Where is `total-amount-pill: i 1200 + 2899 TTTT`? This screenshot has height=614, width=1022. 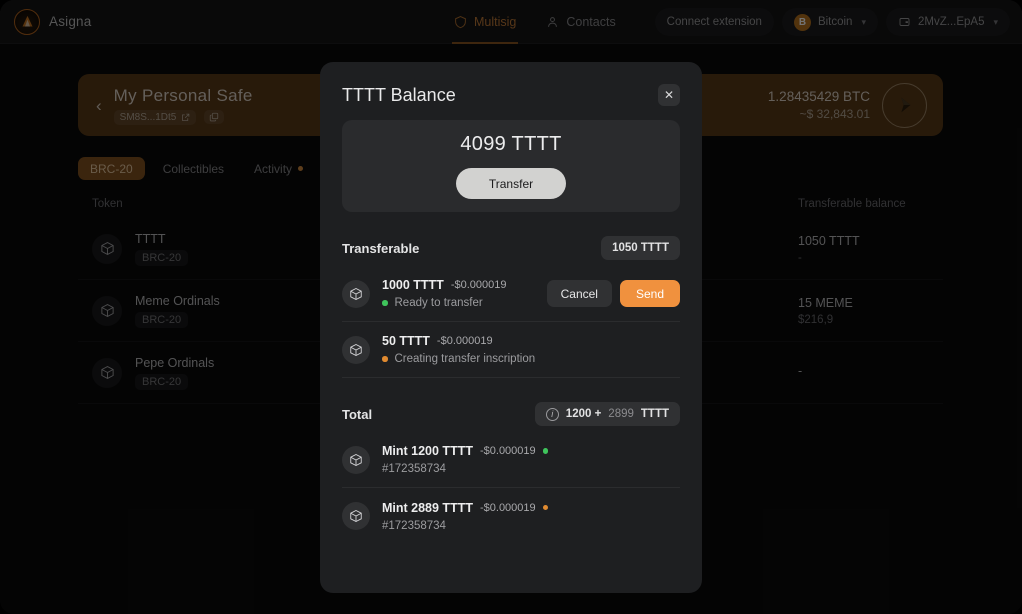
total-amount-pill: i 1200 + 2899 TTTT is located at coordinates (607, 414).